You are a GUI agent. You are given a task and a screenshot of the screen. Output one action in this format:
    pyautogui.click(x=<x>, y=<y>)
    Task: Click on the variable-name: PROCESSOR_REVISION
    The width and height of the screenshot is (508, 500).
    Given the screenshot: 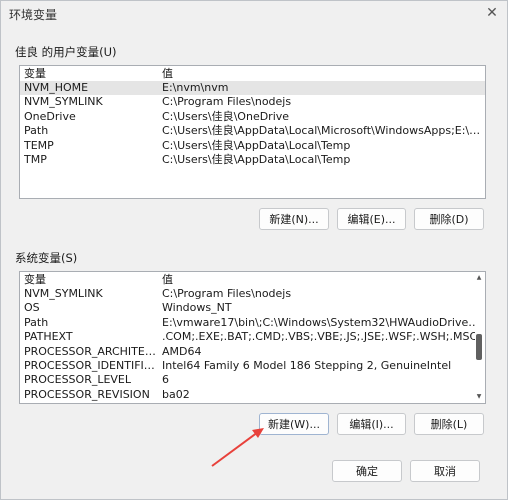 What is the action you would take?
    pyautogui.click(x=87, y=394)
    